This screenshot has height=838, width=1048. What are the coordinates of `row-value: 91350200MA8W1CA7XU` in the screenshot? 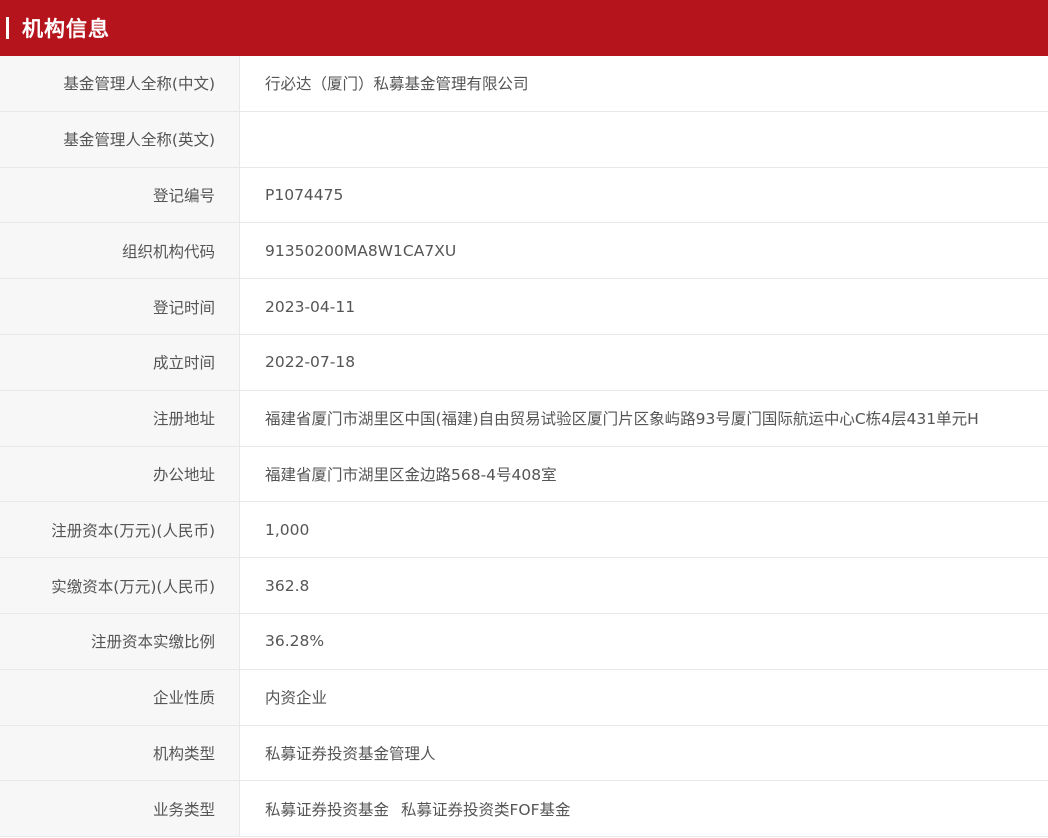 It's located at (361, 250).